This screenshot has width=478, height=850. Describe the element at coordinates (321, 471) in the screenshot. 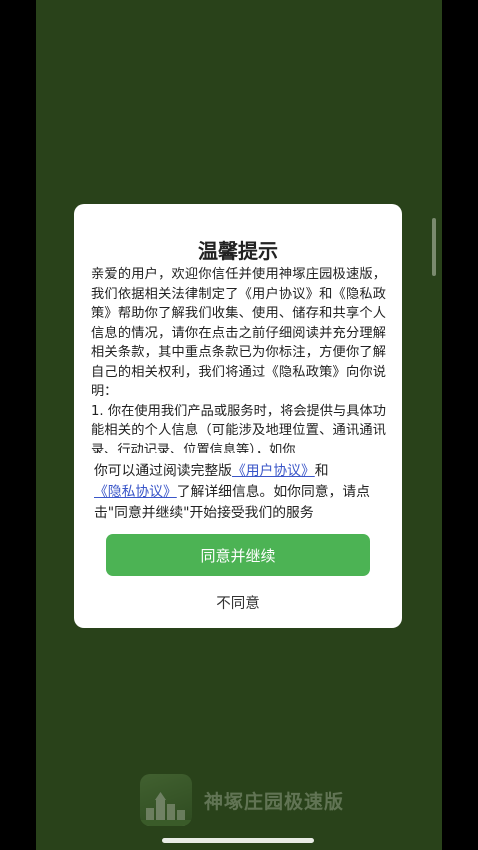

I see `notice-and: 和` at that location.